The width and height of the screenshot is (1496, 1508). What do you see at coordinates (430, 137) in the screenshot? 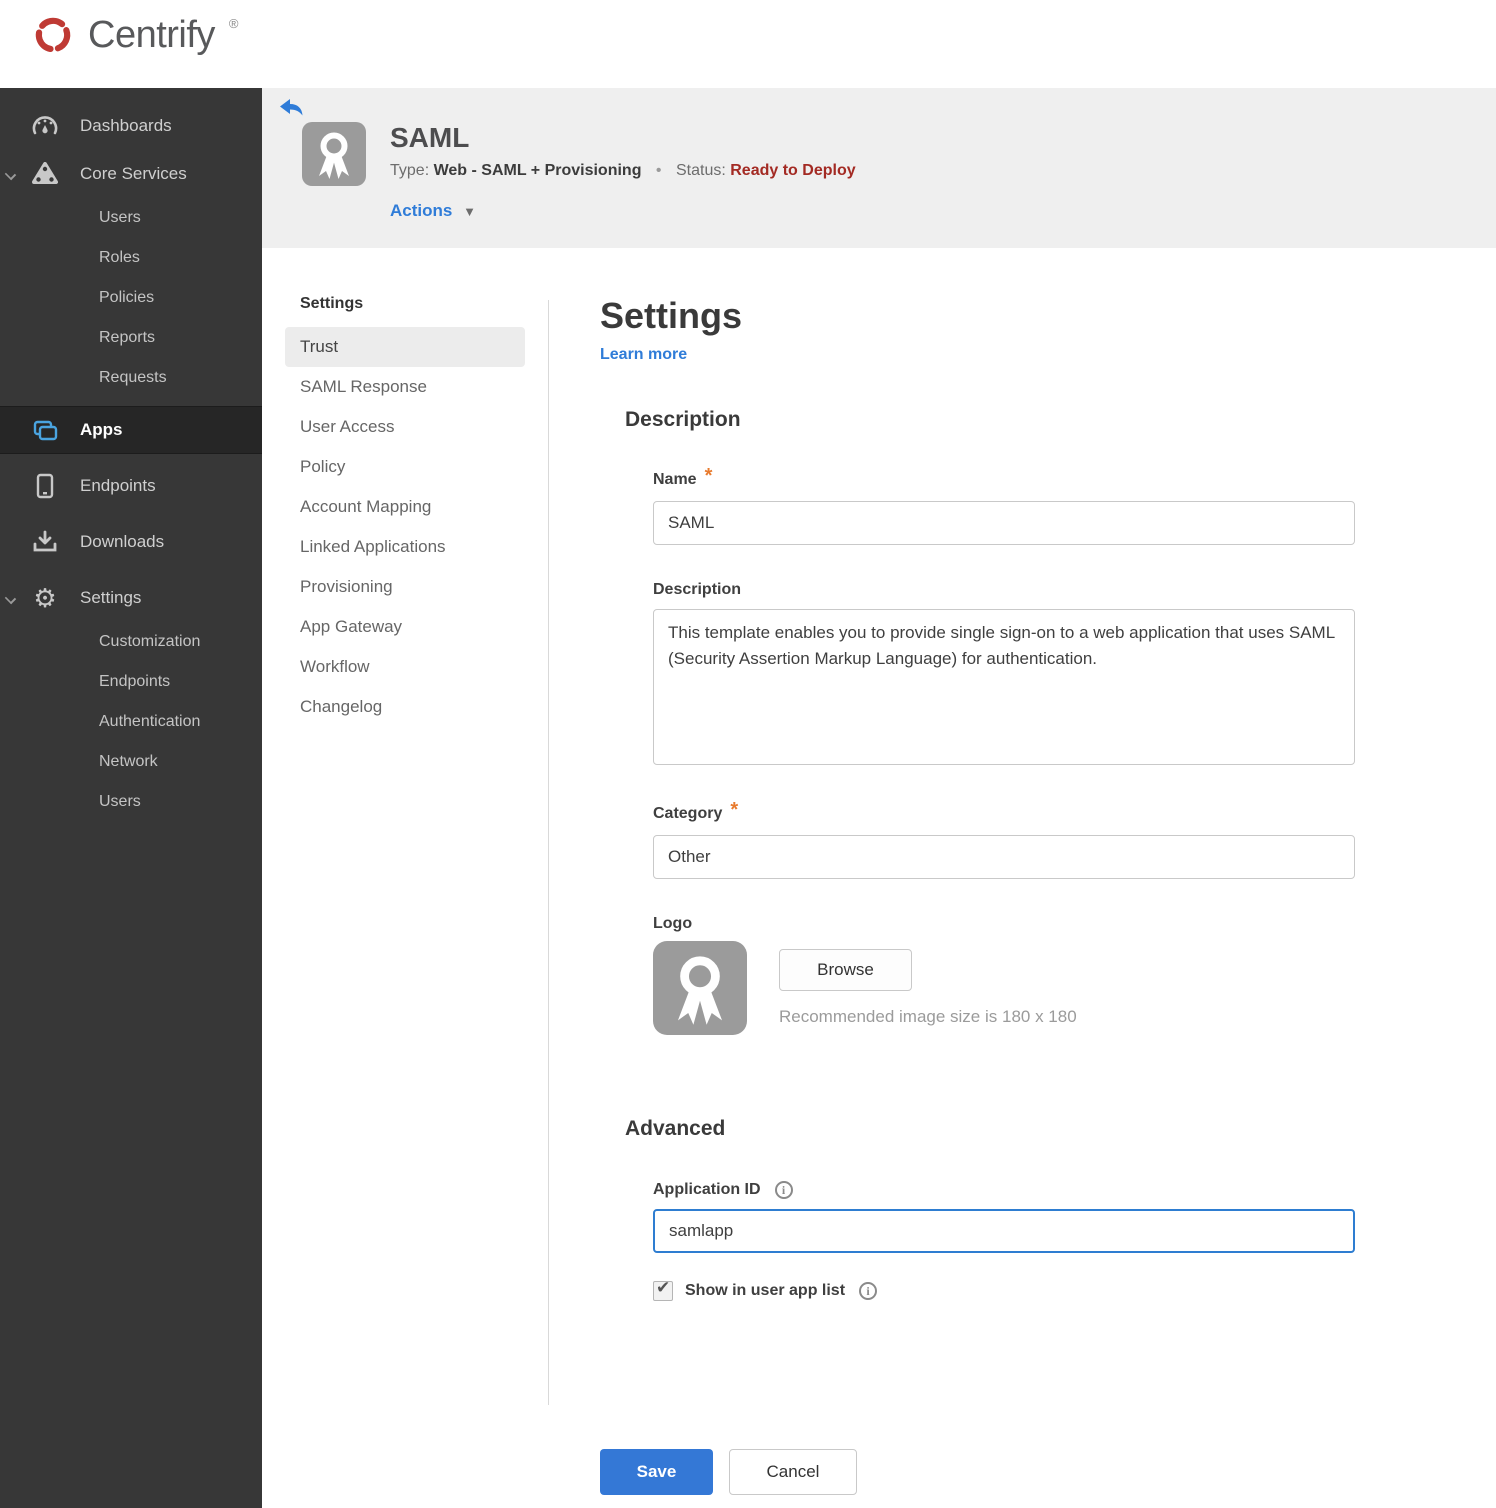
I see `app-title: SAML` at bounding box center [430, 137].